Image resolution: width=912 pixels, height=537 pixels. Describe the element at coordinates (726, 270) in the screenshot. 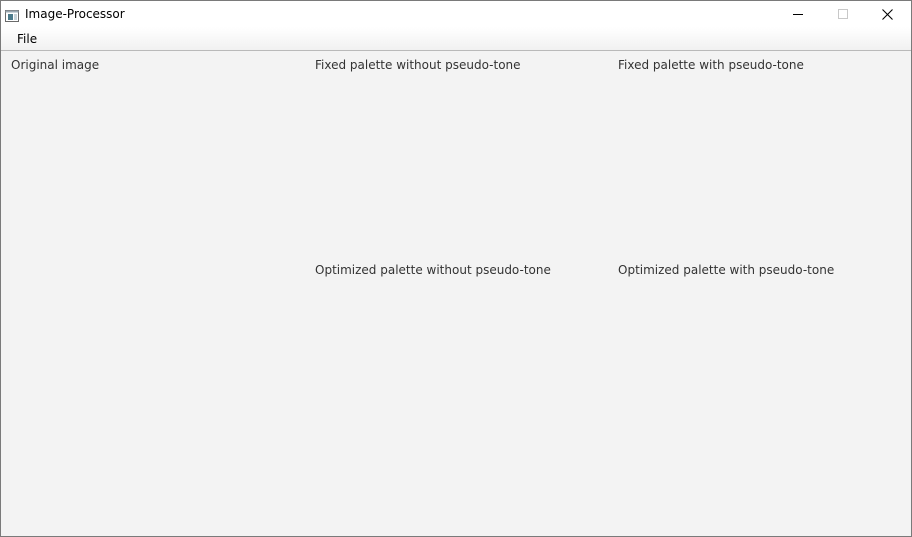

I see `optimized-palette-tone-label: Optimized palette with pseudo-tone` at that location.